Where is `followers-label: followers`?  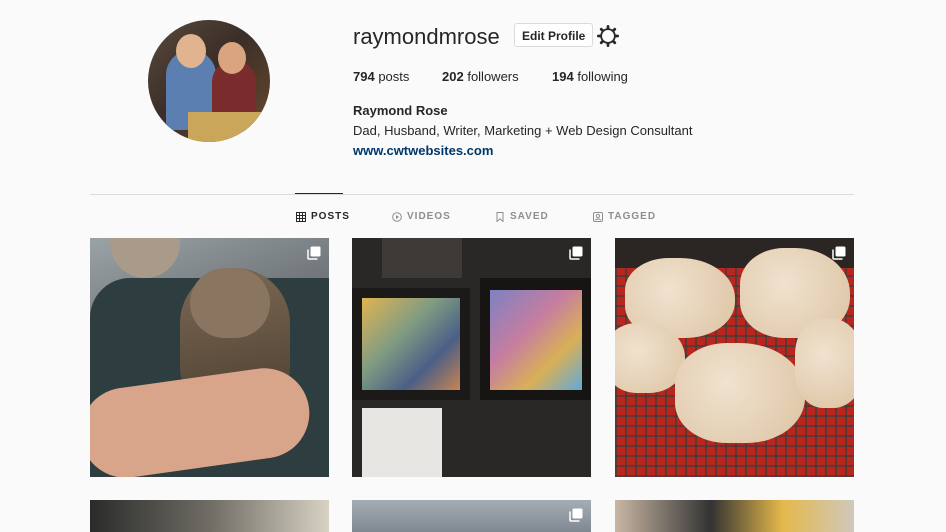 followers-label: followers is located at coordinates (493, 76).